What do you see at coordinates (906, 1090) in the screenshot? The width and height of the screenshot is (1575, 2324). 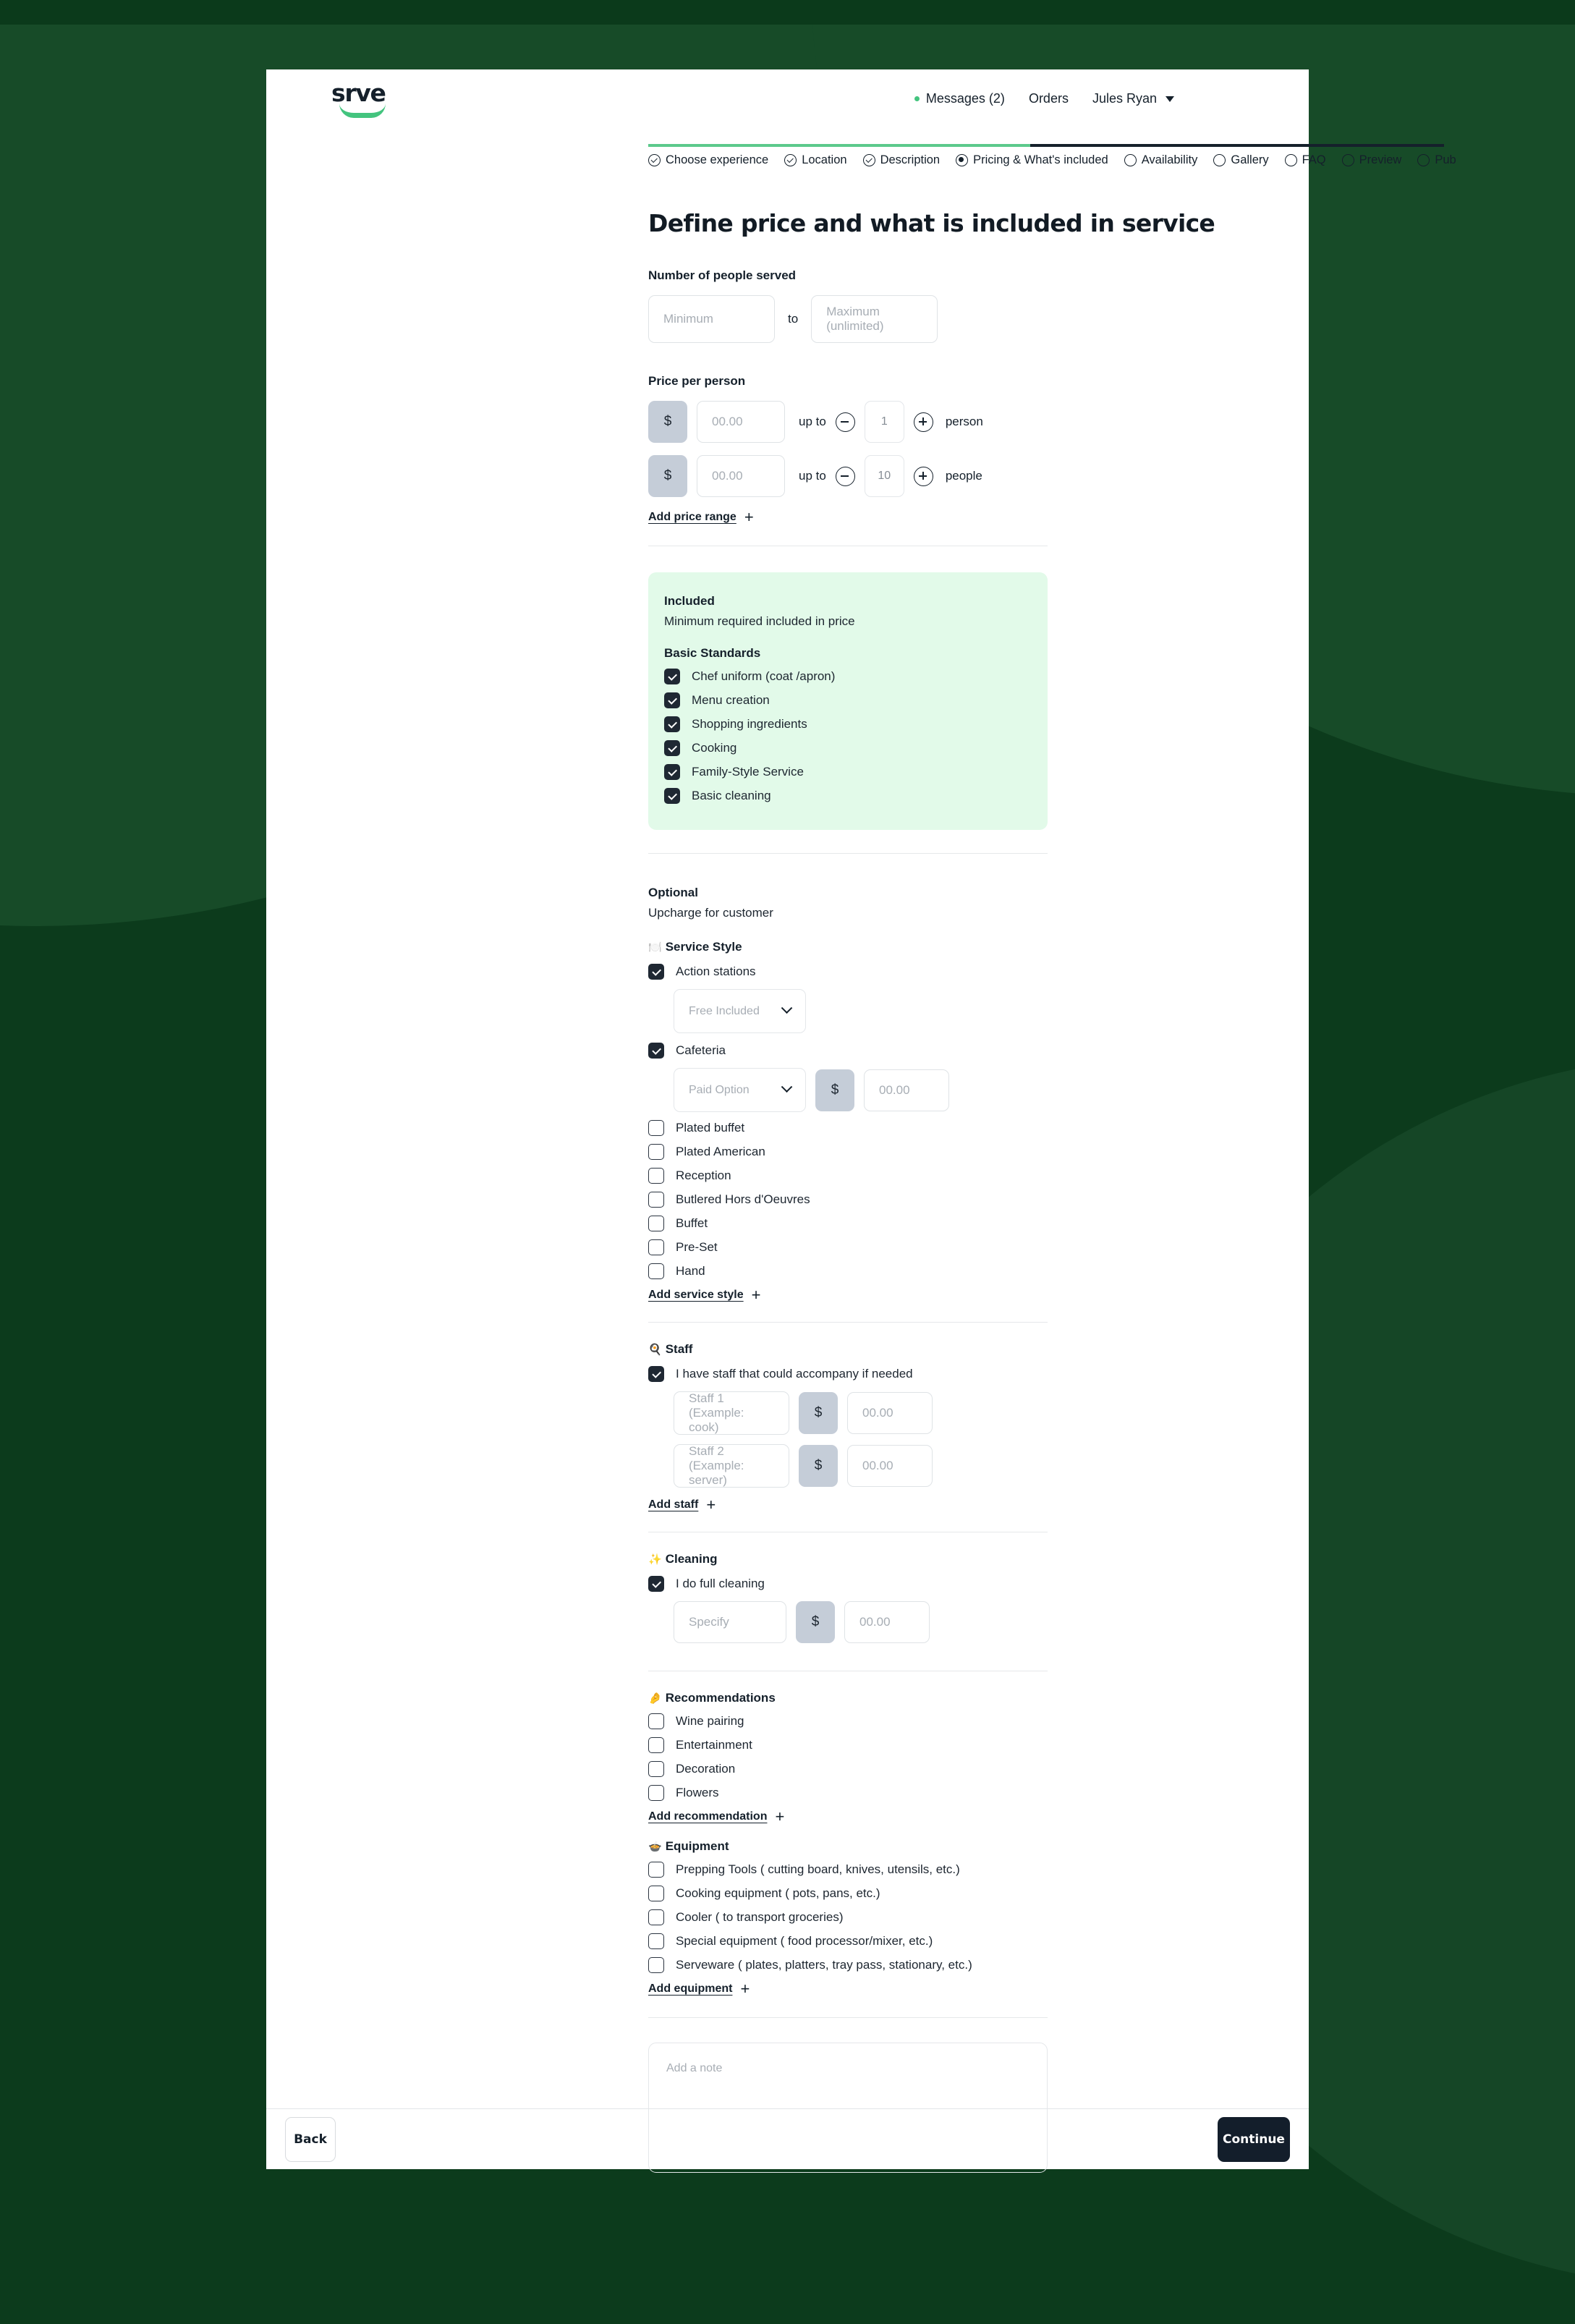 I see `cafeteria-price-input: 00.00` at bounding box center [906, 1090].